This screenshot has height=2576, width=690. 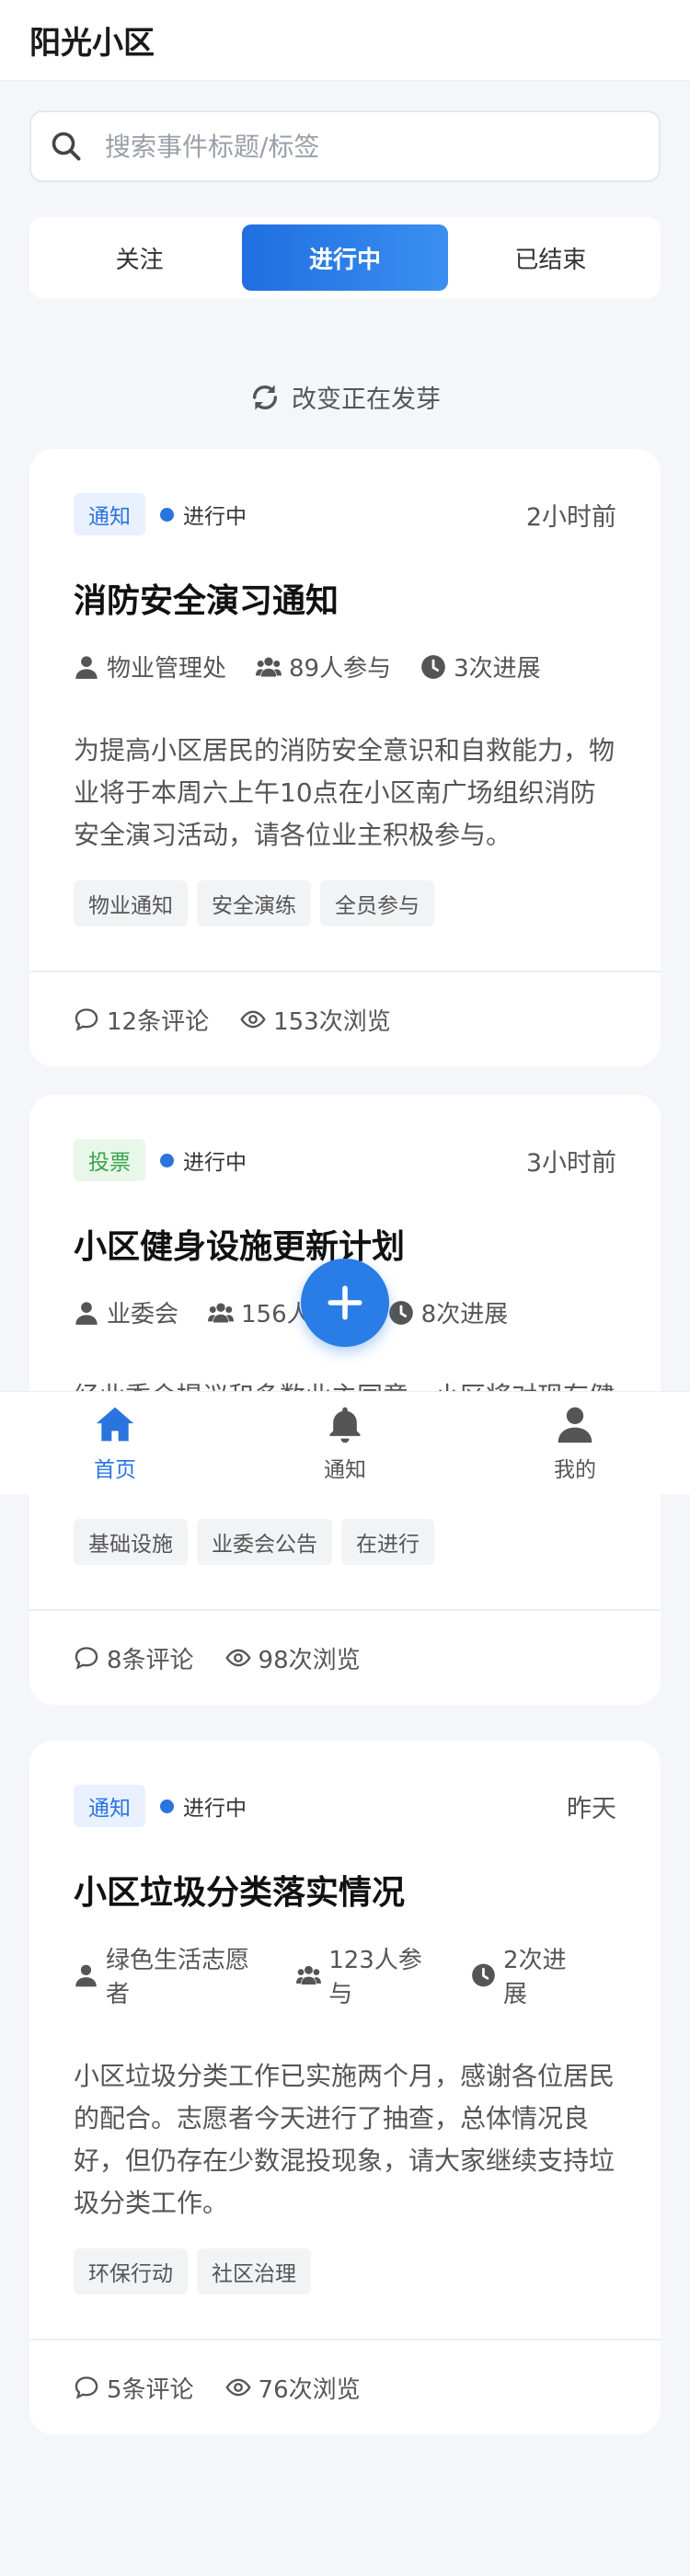 What do you see at coordinates (264, 1542) in the screenshot?
I see `tag: 业委会公告` at bounding box center [264, 1542].